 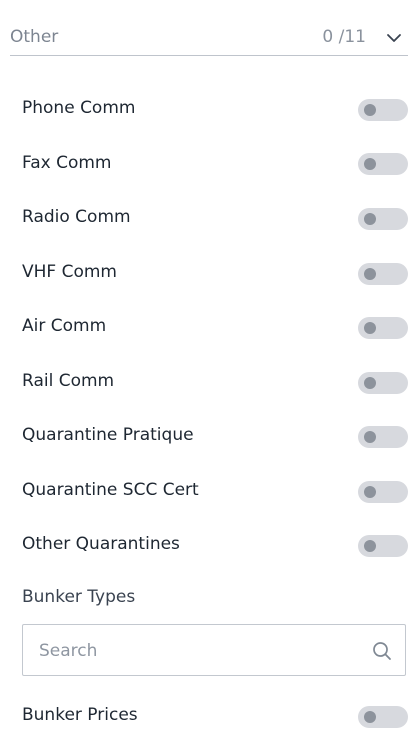 I want to click on vhf-comm-toggle, so click(x=383, y=274).